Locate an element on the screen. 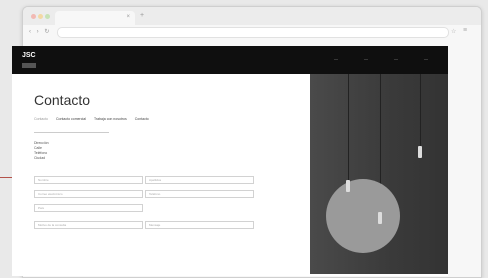  new-tab-icon: + is located at coordinates (142, 15).